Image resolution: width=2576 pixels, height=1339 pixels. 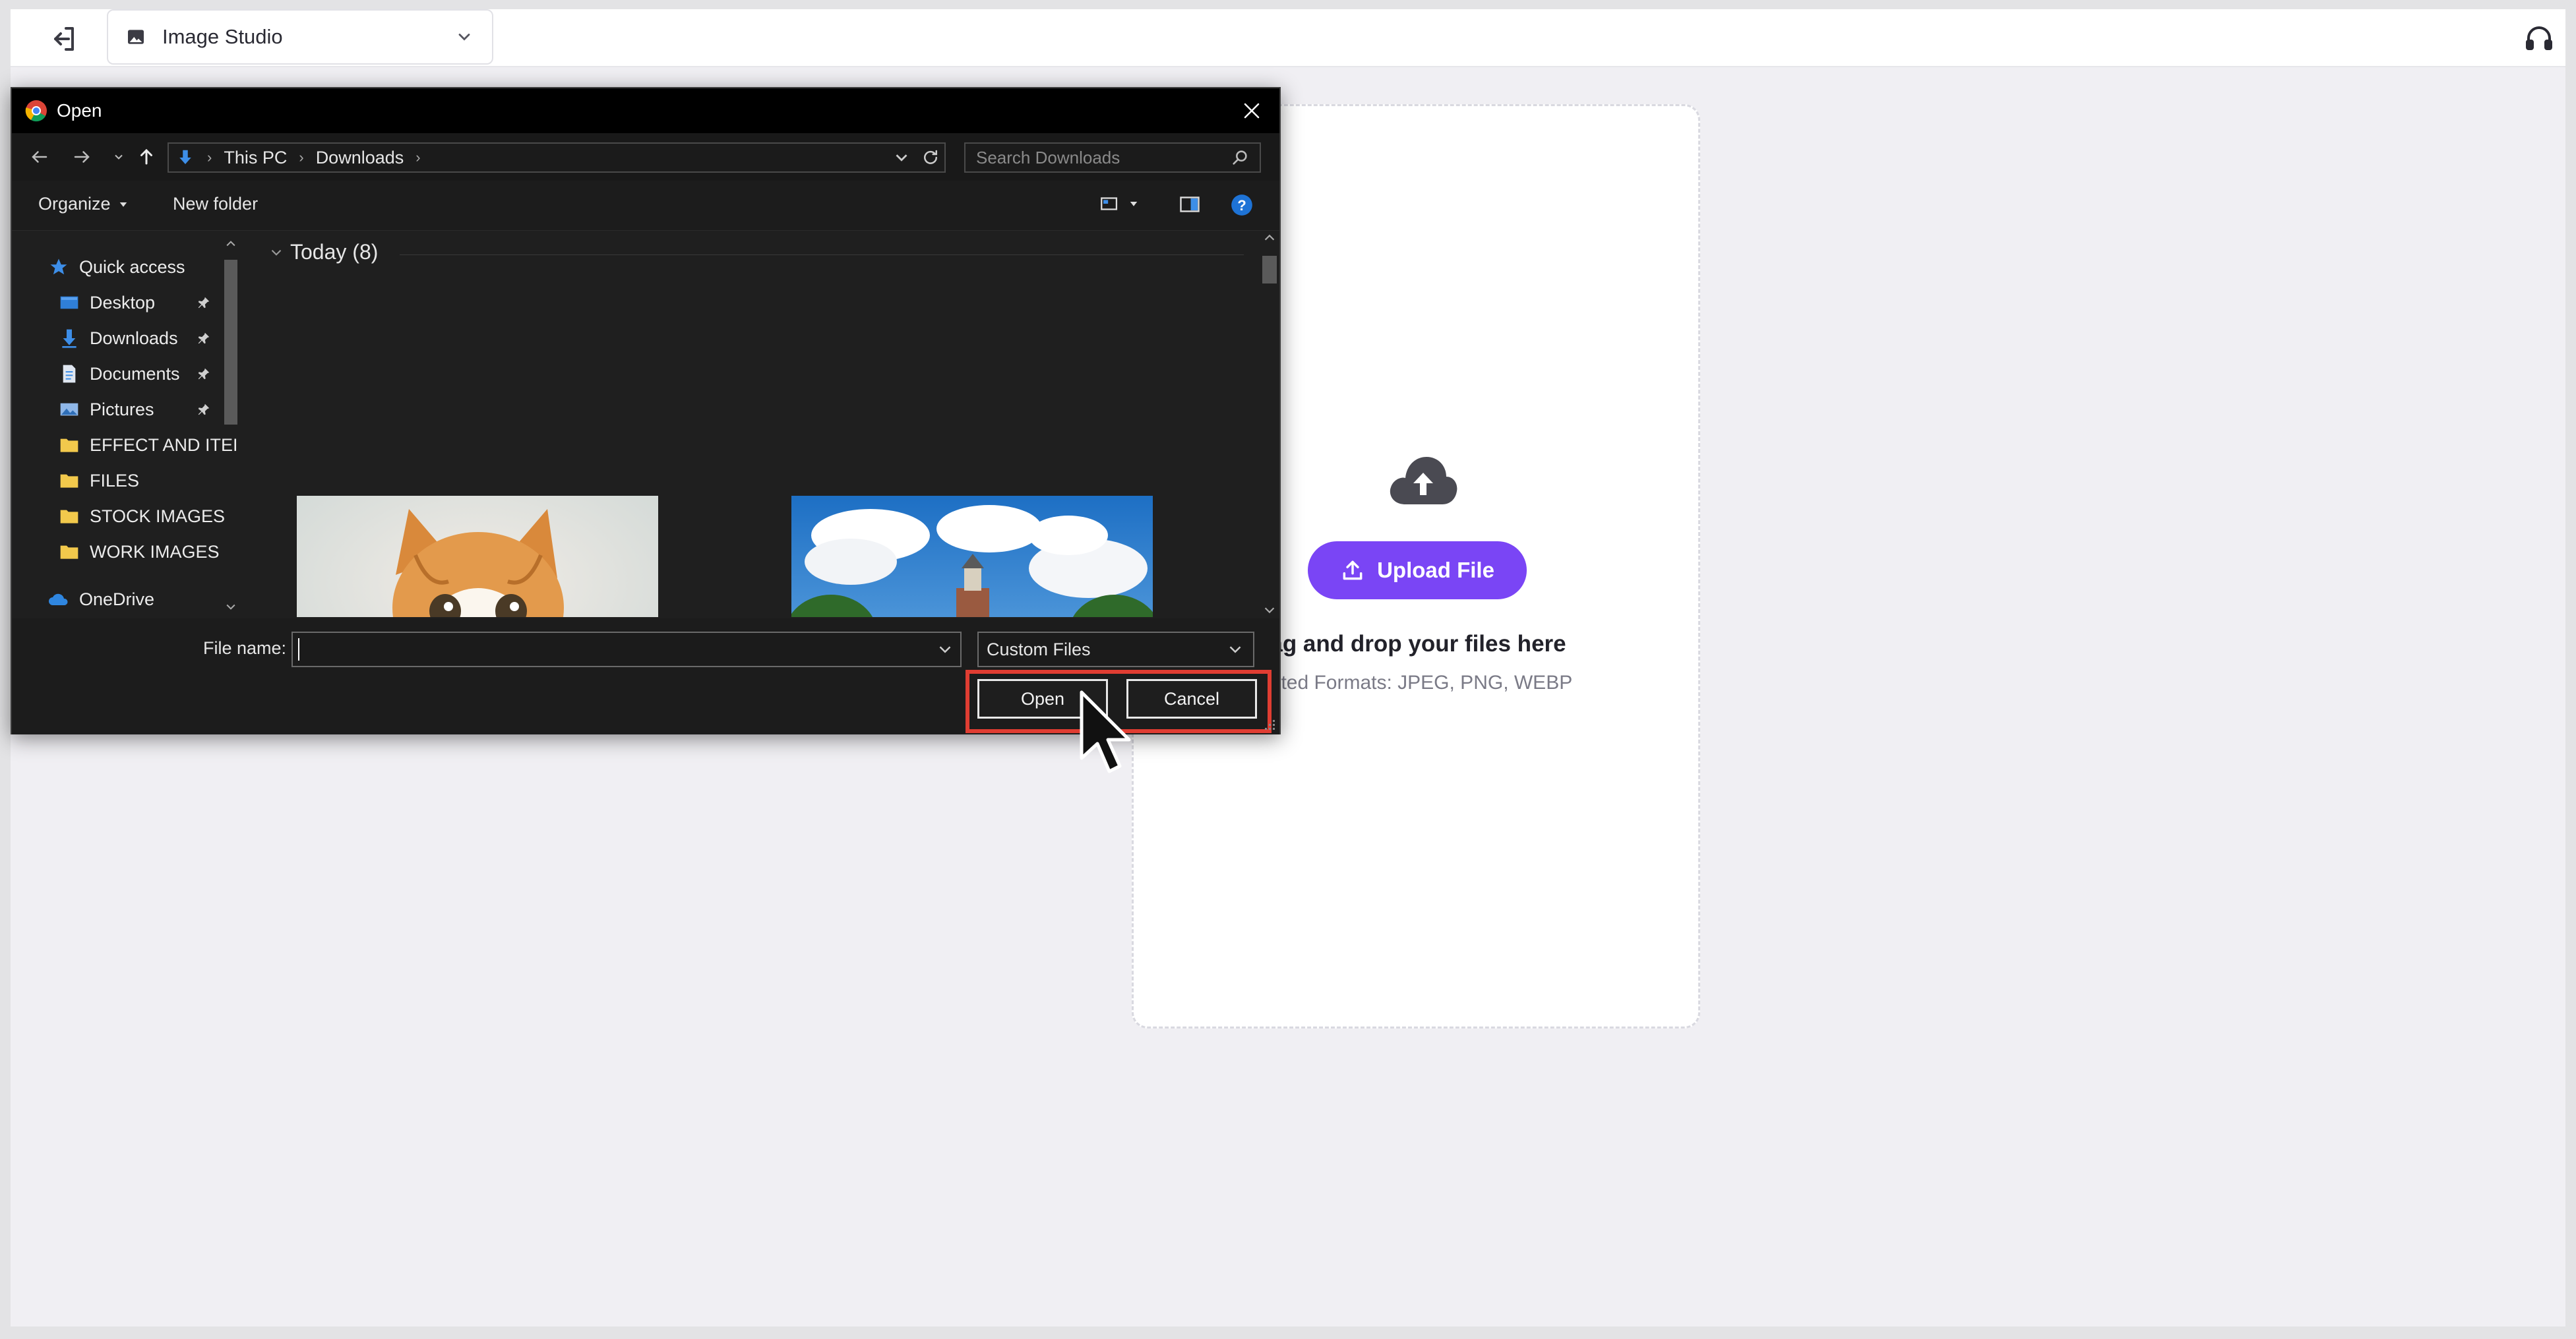 I want to click on back-button, so click(x=39, y=157).